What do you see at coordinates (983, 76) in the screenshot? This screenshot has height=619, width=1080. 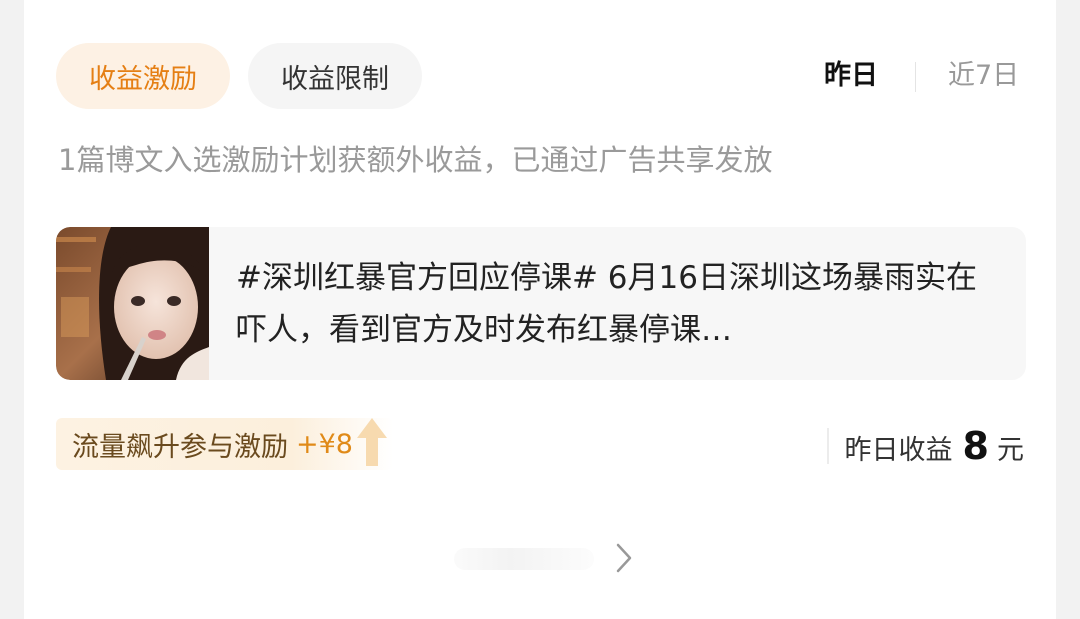 I see `period-7-days-option: 近7日` at bounding box center [983, 76].